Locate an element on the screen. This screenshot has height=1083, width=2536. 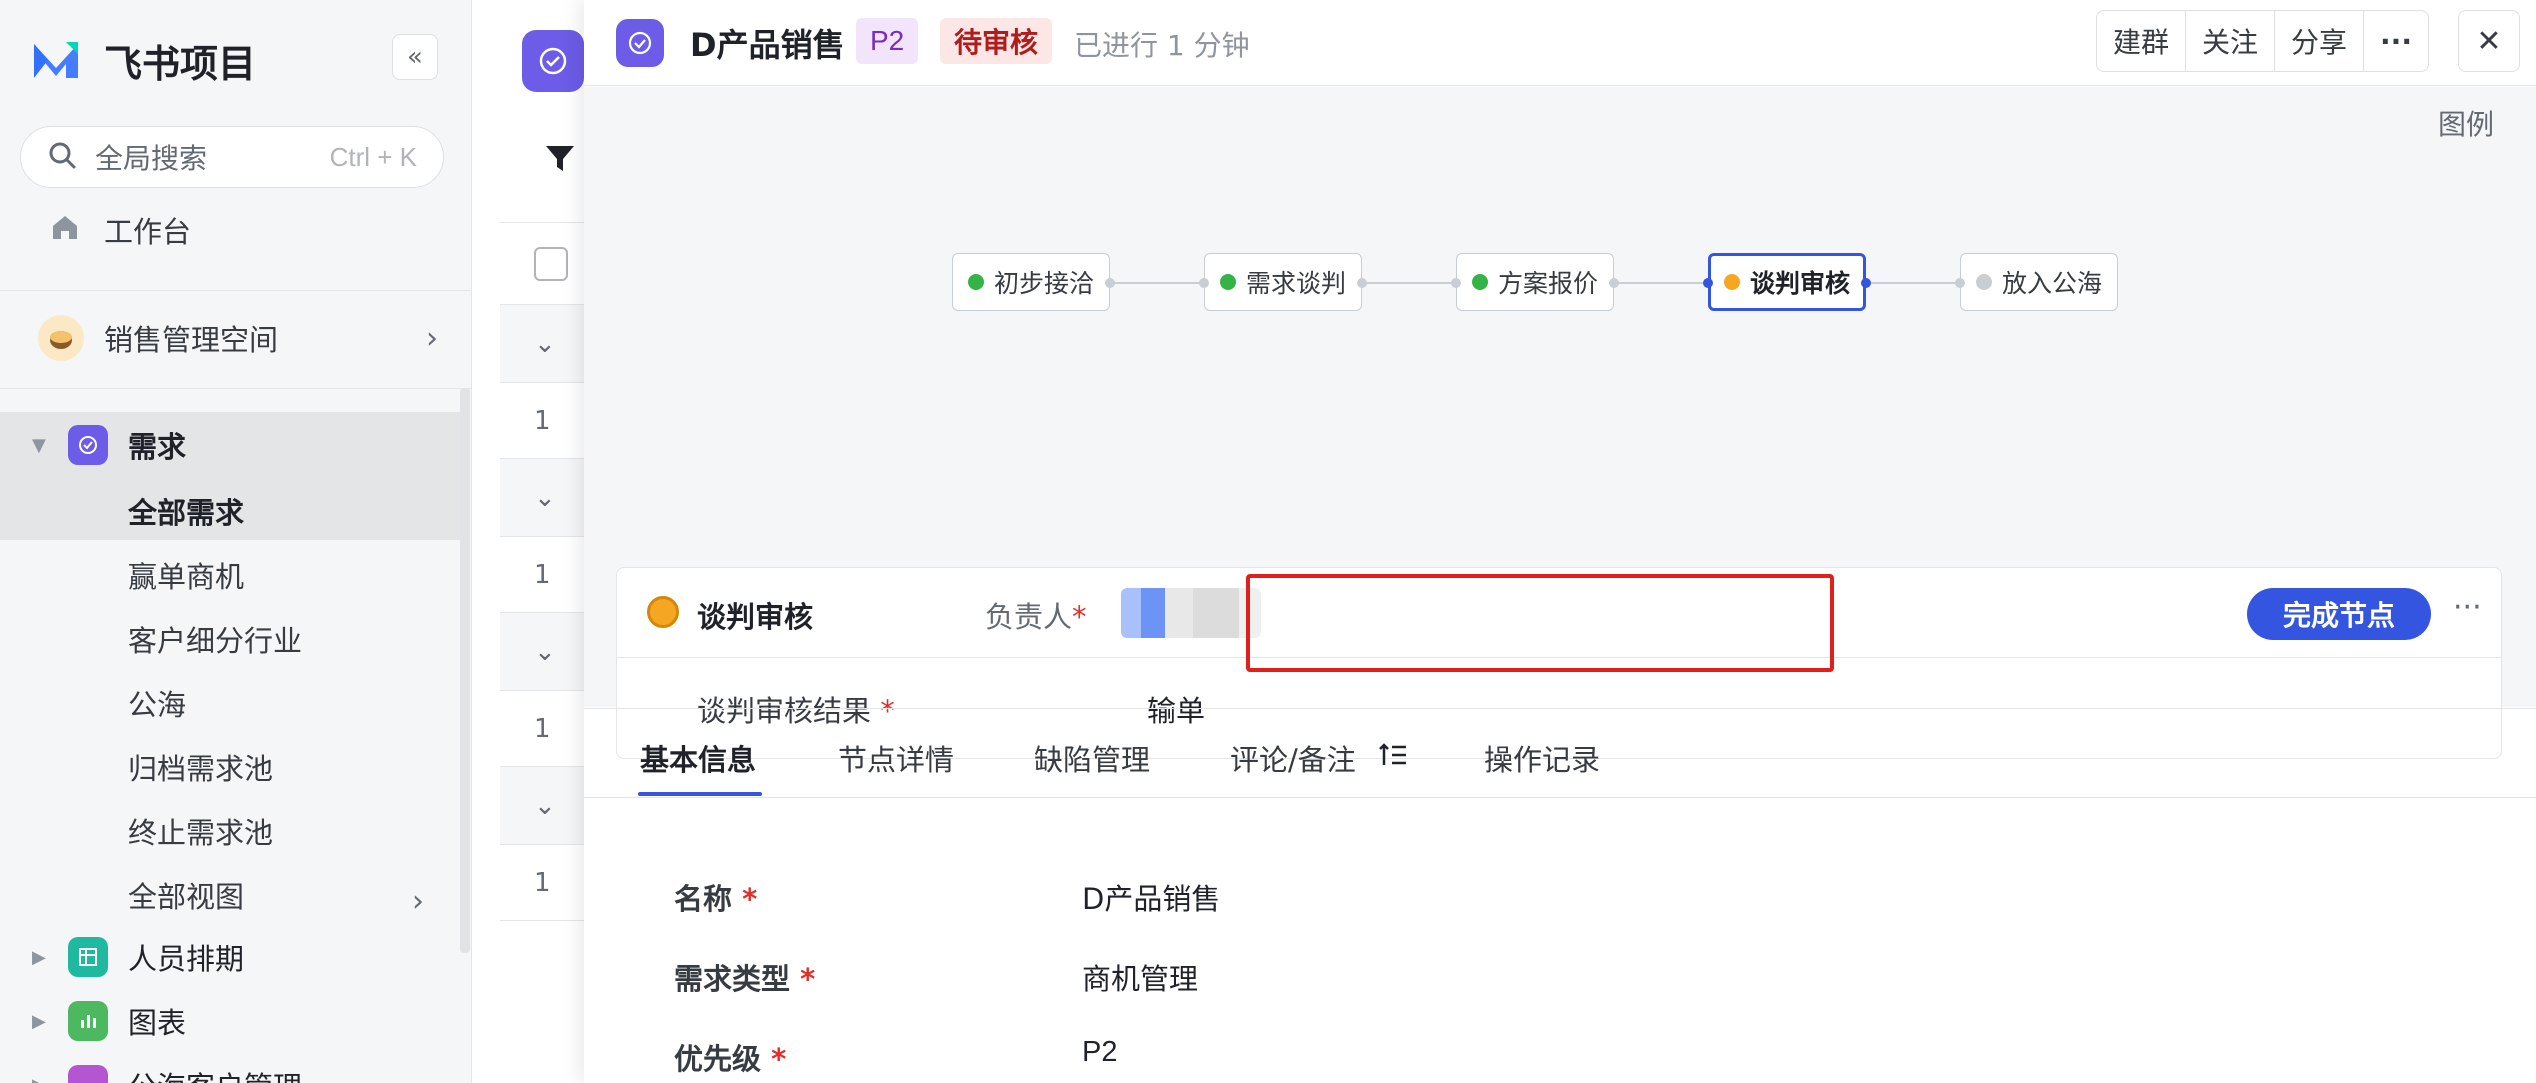
bar-chart-icon is located at coordinates (88, 1021).